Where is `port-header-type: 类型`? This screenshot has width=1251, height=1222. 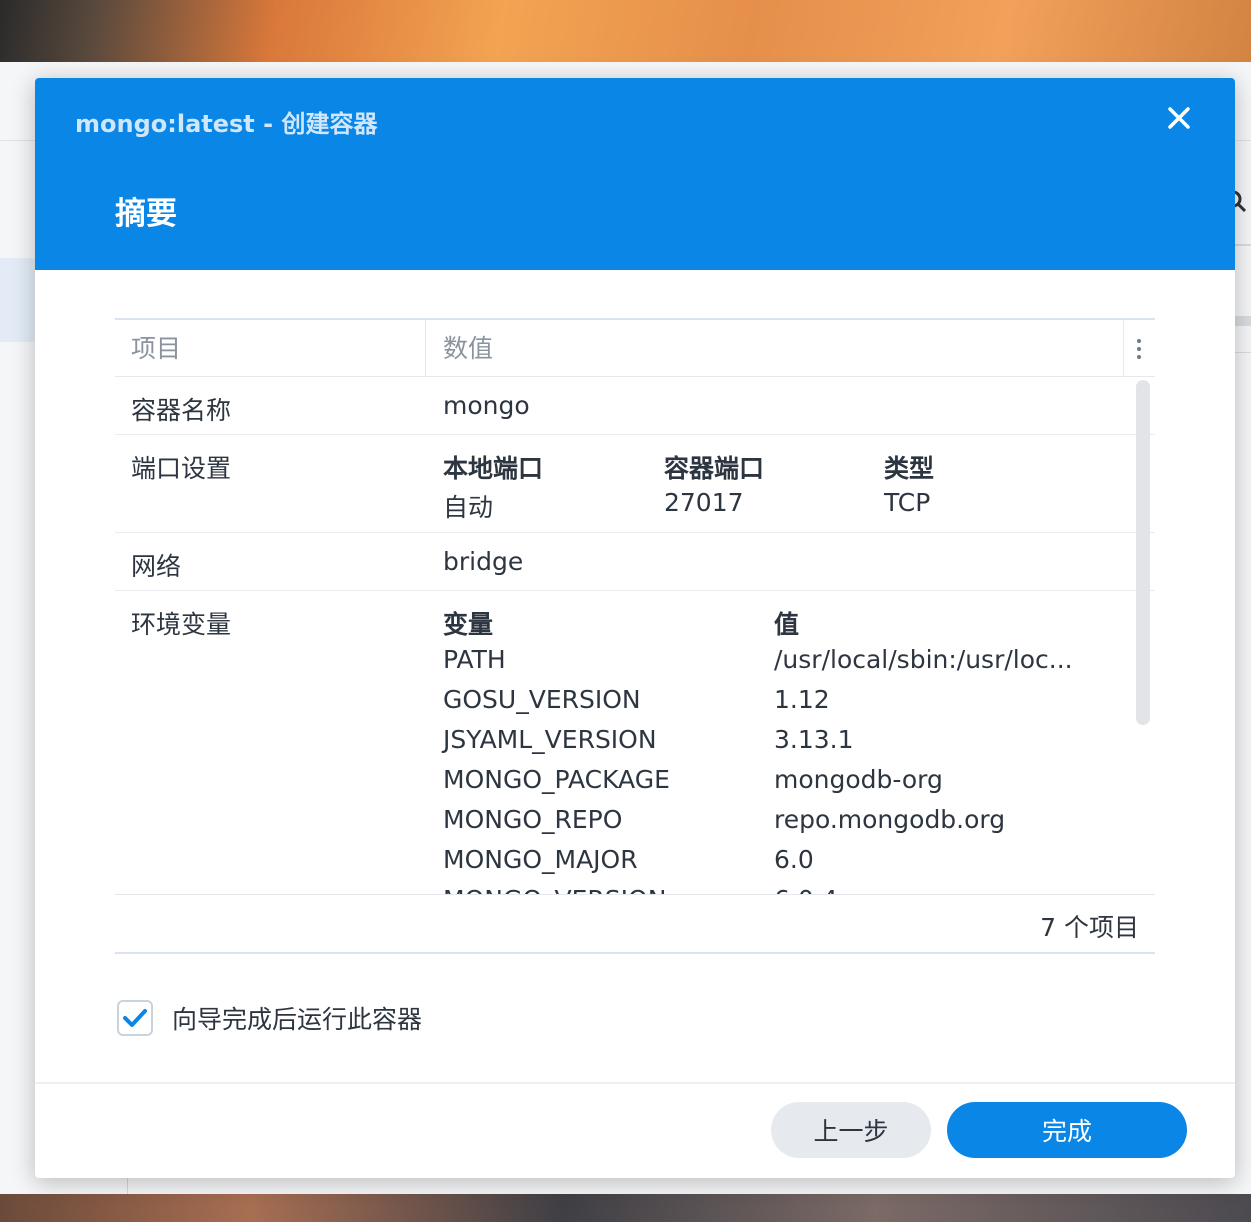
port-header-type: 类型 is located at coordinates (909, 468).